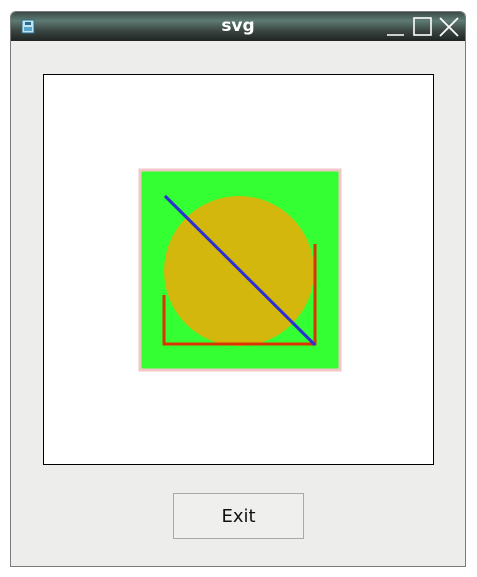 The image size is (477, 577). I want to click on title-bar: svg, so click(238, 26).